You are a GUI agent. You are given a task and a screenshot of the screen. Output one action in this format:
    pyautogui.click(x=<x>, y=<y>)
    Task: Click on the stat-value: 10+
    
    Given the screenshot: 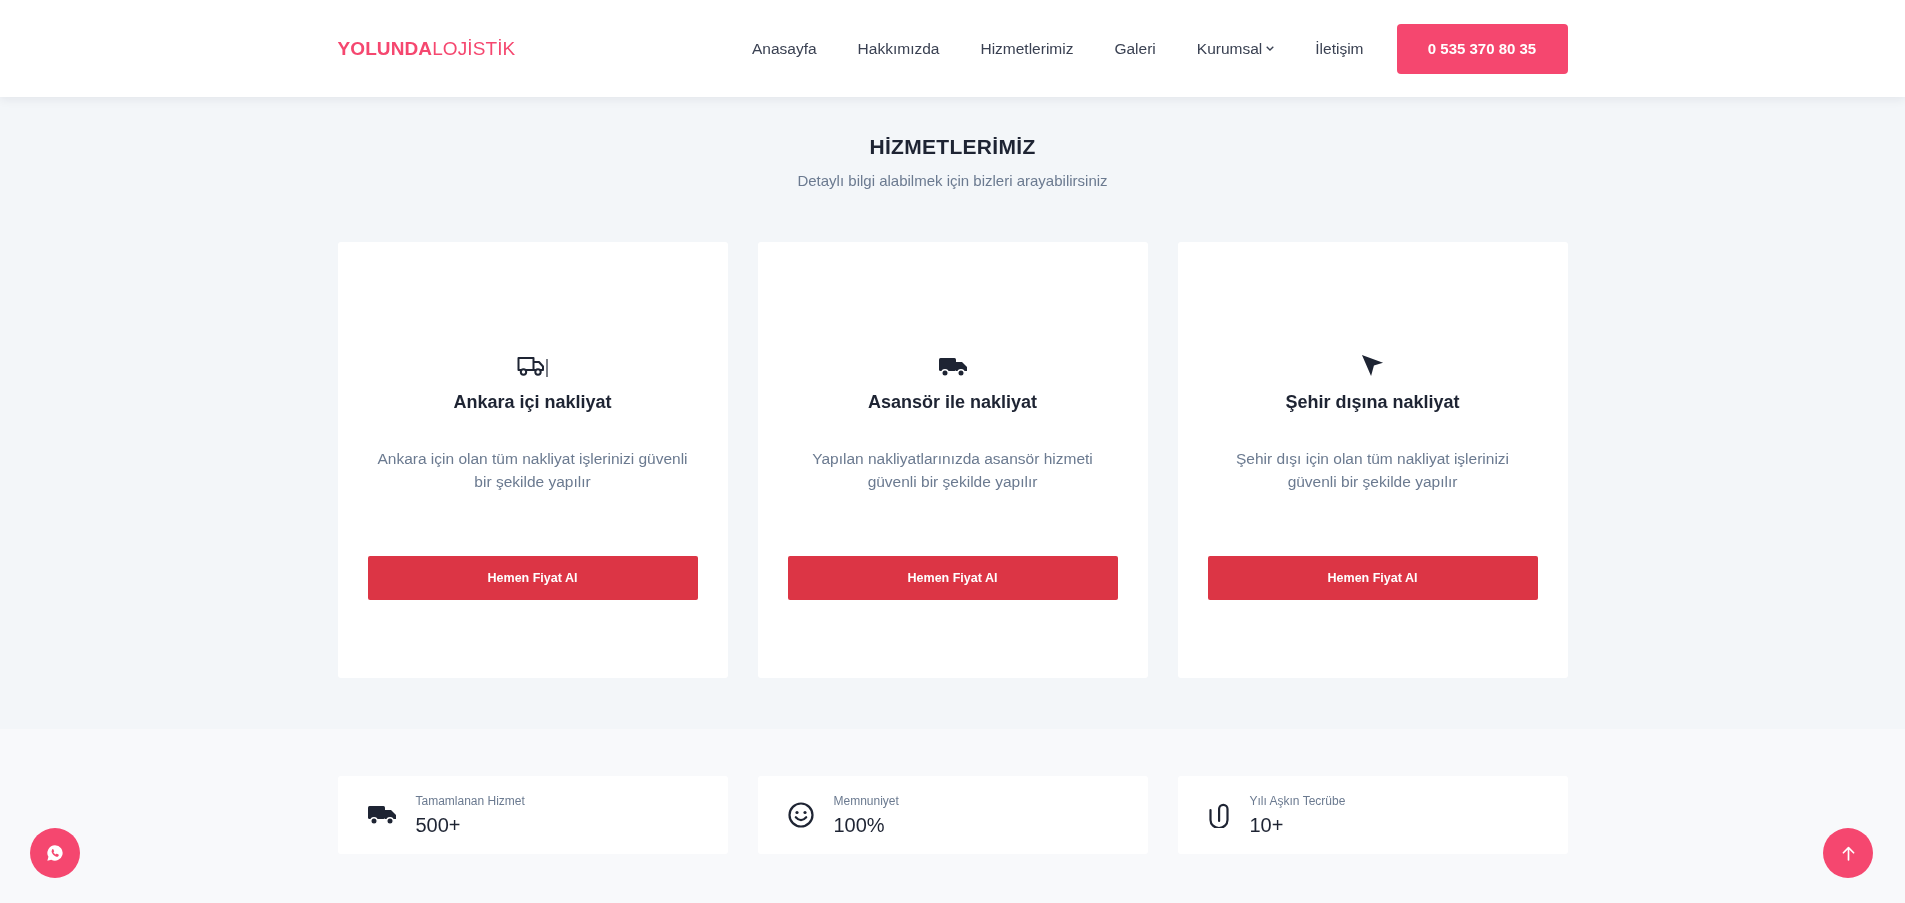 What is the action you would take?
    pyautogui.click(x=1266, y=824)
    